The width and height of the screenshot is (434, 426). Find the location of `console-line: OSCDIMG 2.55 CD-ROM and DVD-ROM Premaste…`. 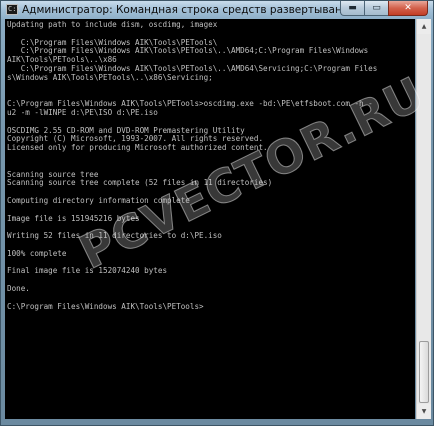

console-line: OSCDIMG 2.55 CD-ROM and DVD-ROM Premaste… is located at coordinates (126, 130).